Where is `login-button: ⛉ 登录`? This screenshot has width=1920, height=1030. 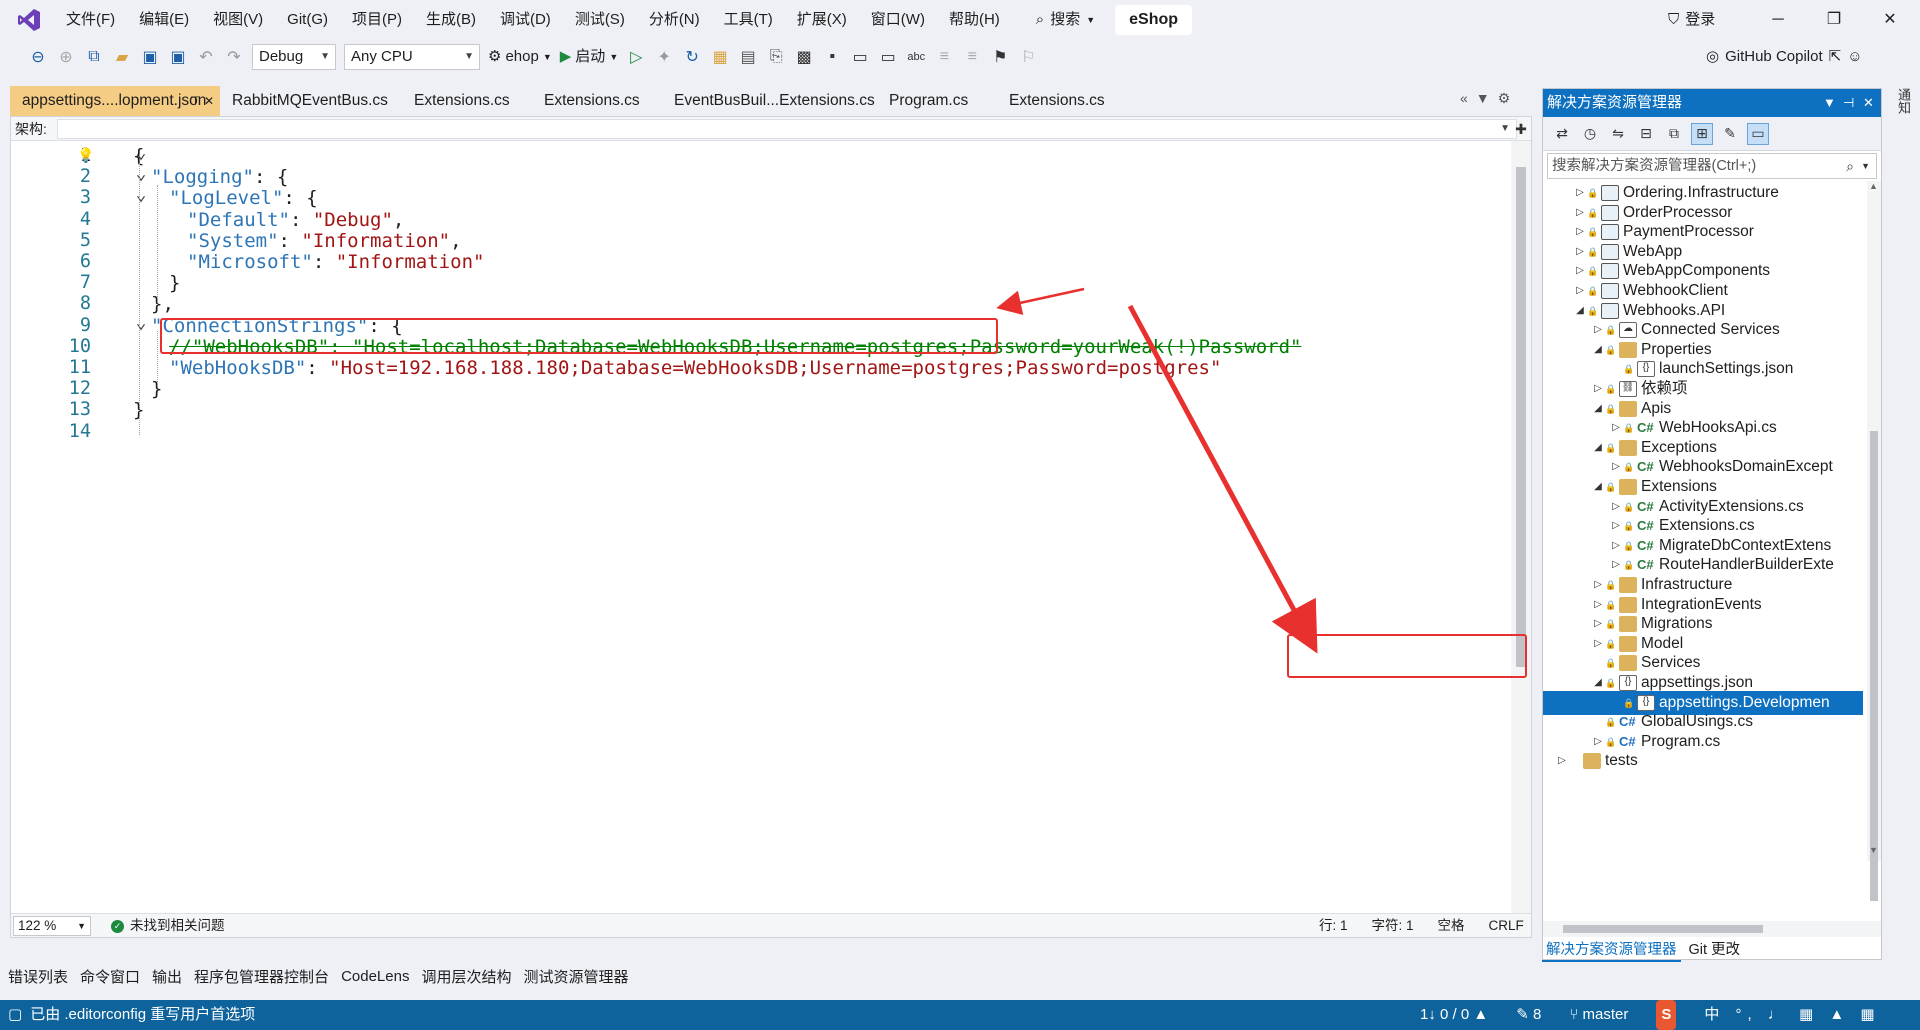 login-button: ⛉ 登录 is located at coordinates (1691, 20).